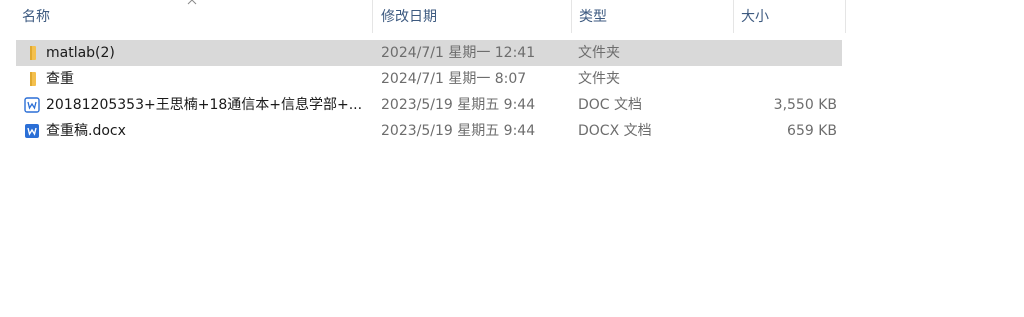  I want to click on column-header-date-label: 修改日期, so click(409, 17).